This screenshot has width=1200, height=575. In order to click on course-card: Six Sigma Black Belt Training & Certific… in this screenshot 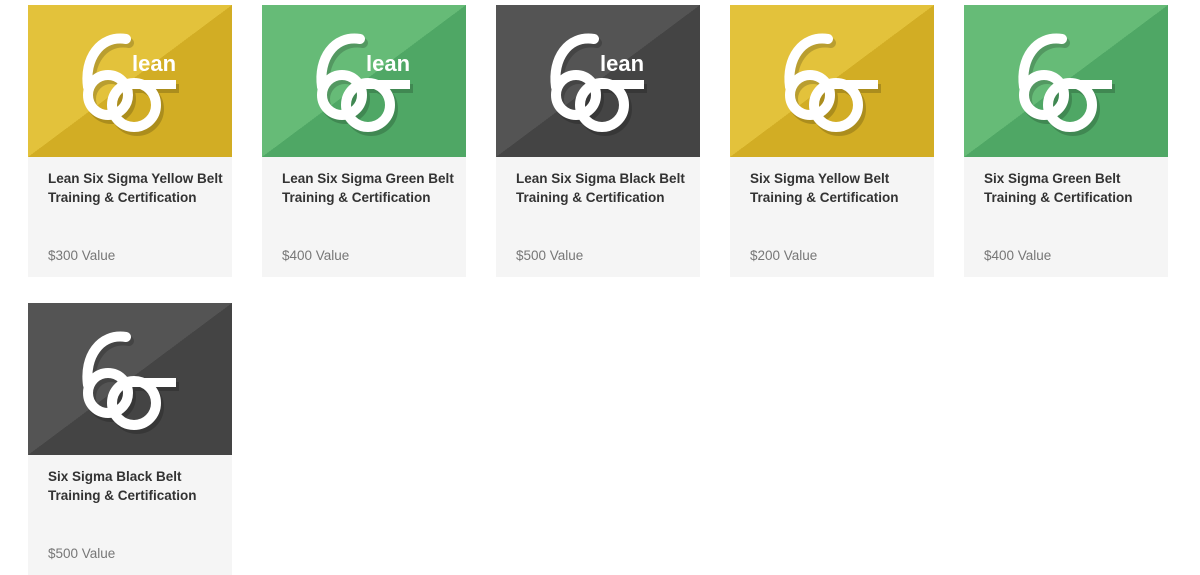, I will do `click(130, 439)`.